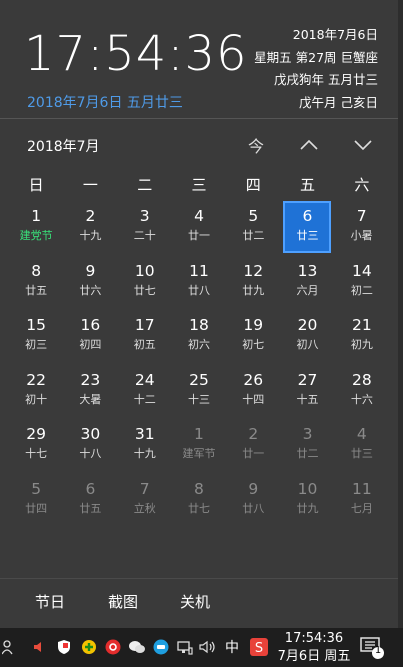  I want to click on chevron-up-icon, so click(309, 144).